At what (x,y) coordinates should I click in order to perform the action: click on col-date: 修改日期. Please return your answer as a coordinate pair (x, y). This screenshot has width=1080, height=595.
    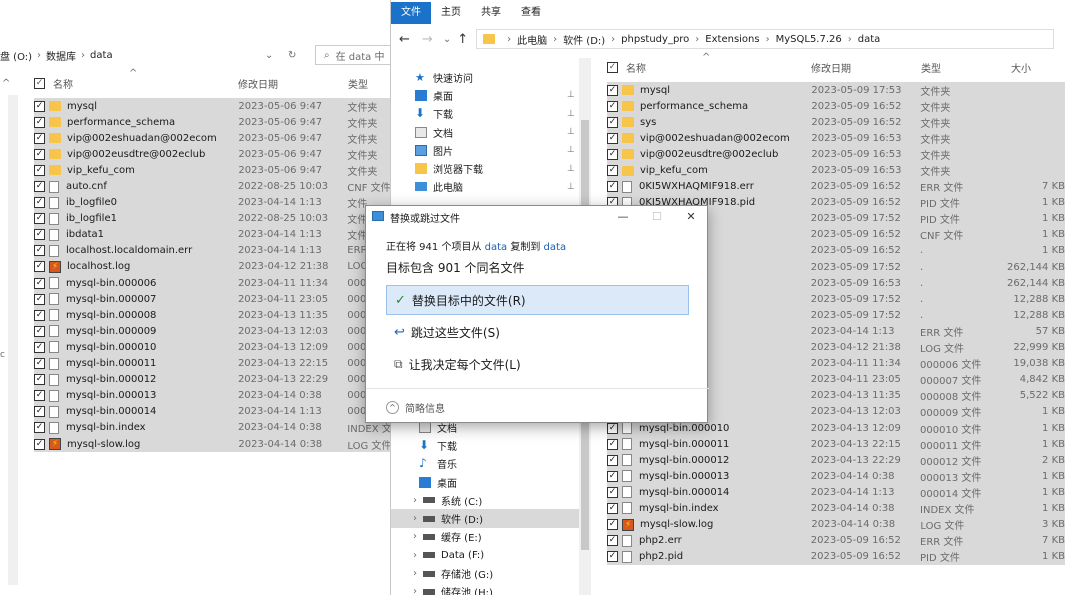
    Looking at the image, I should click on (293, 83).